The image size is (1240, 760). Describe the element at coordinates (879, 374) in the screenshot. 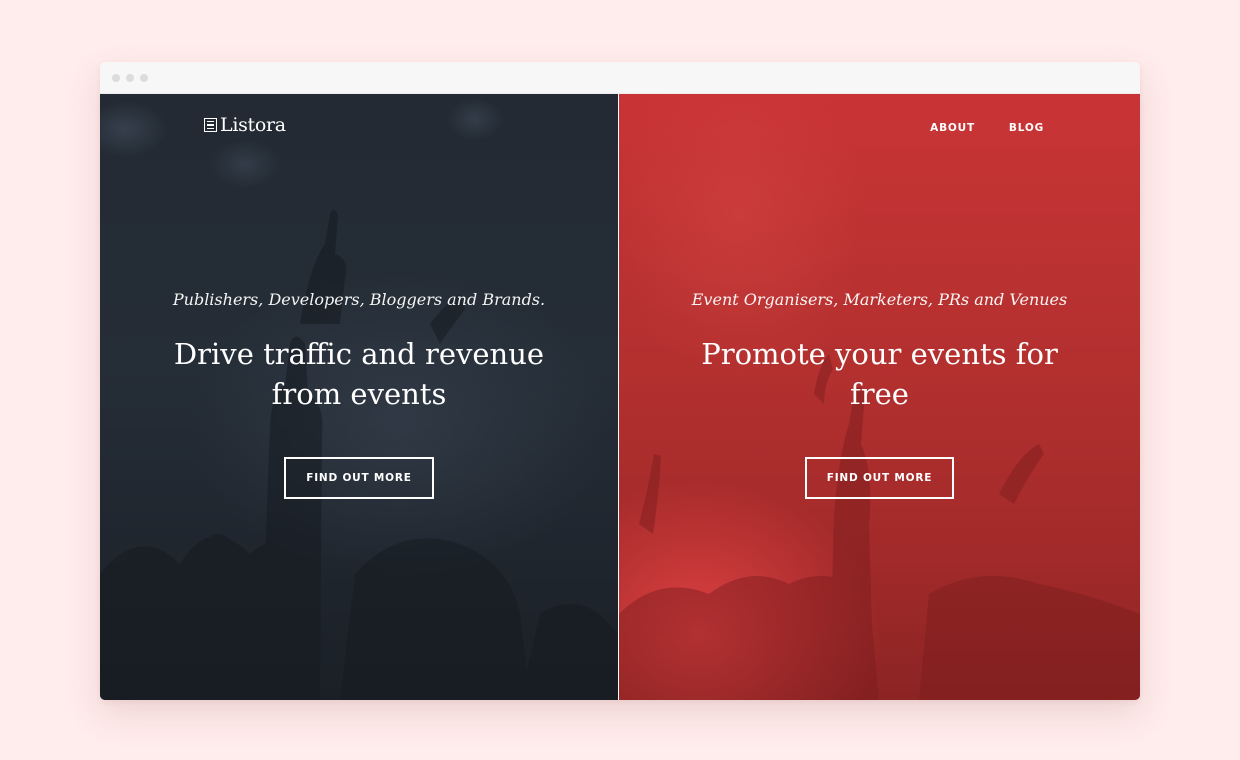

I see `organisers-headline: Promote your events for free` at that location.